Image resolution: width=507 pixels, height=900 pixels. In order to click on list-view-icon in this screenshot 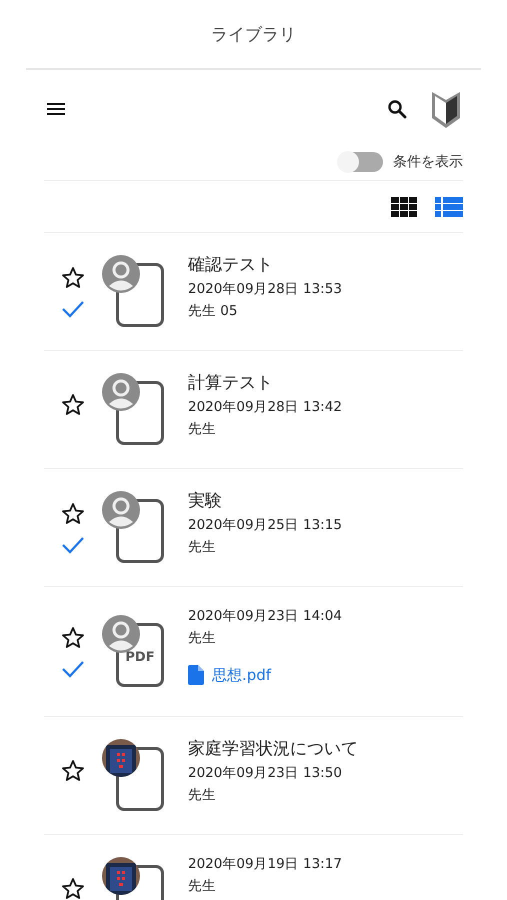, I will do `click(449, 206)`.